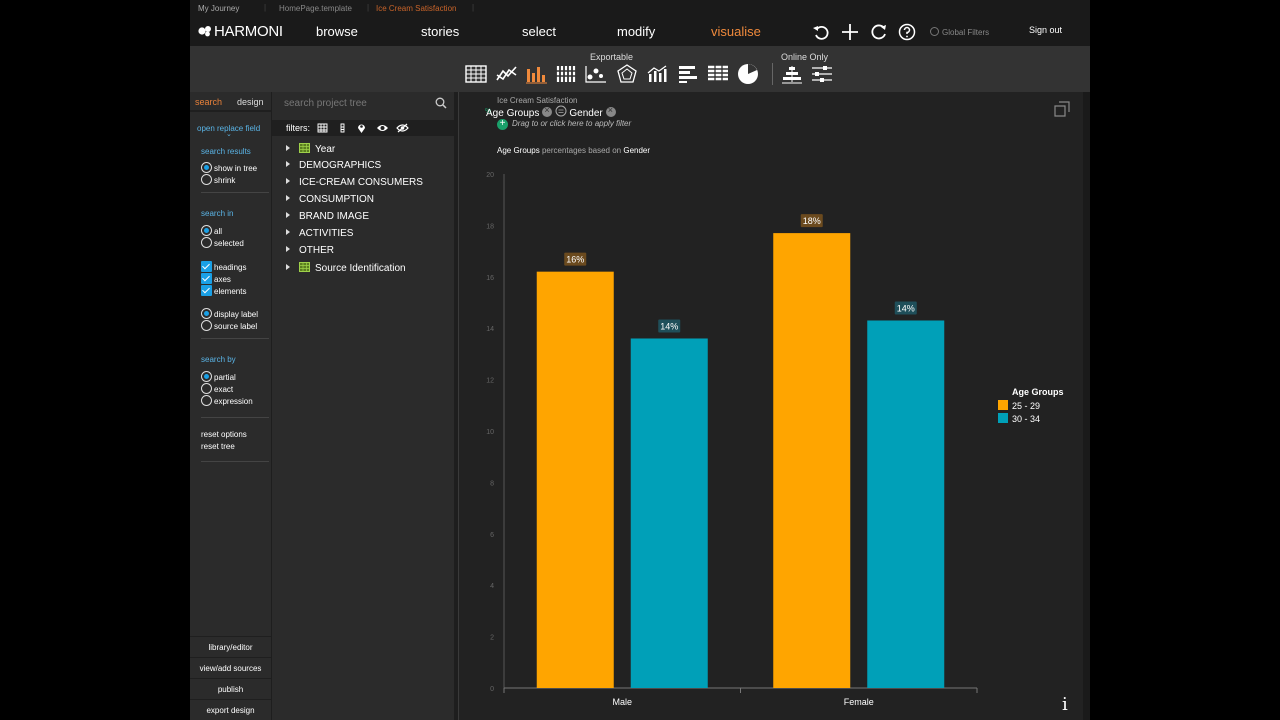 Image resolution: width=1280 pixels, height=720 pixels. What do you see at coordinates (805, 57) in the screenshot?
I see `online-only-caption: Online Only` at bounding box center [805, 57].